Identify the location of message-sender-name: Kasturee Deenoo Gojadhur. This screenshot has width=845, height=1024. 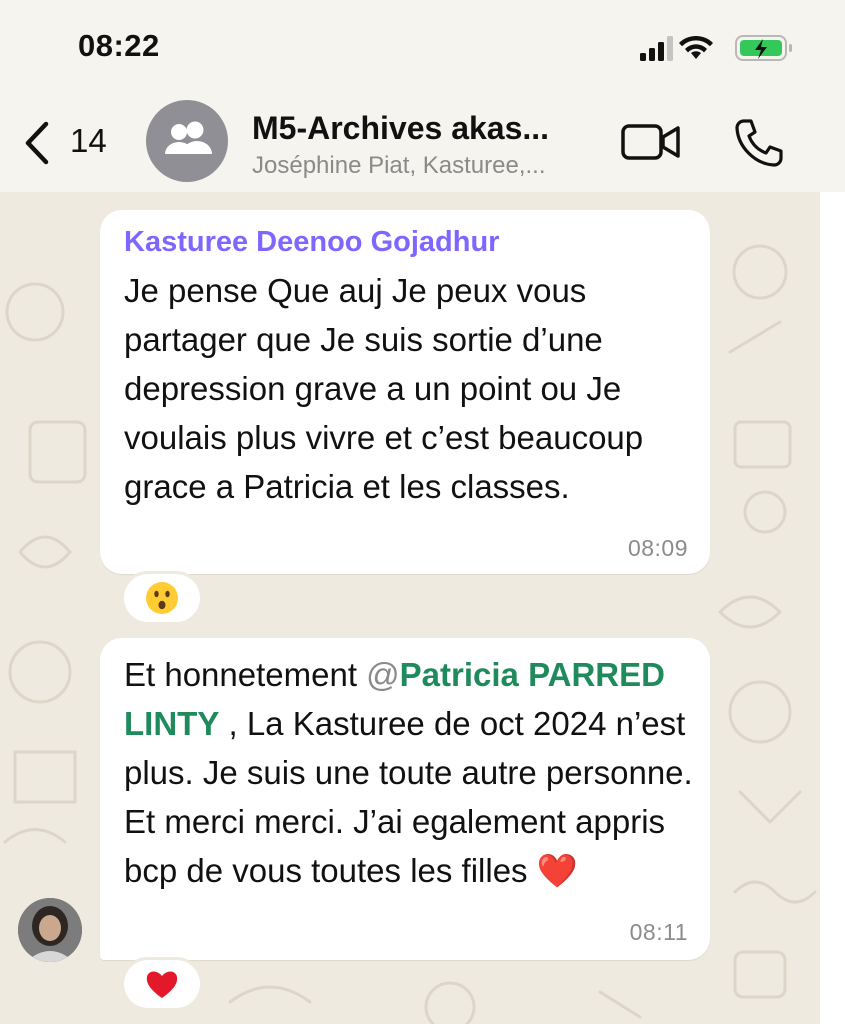
(311, 242).